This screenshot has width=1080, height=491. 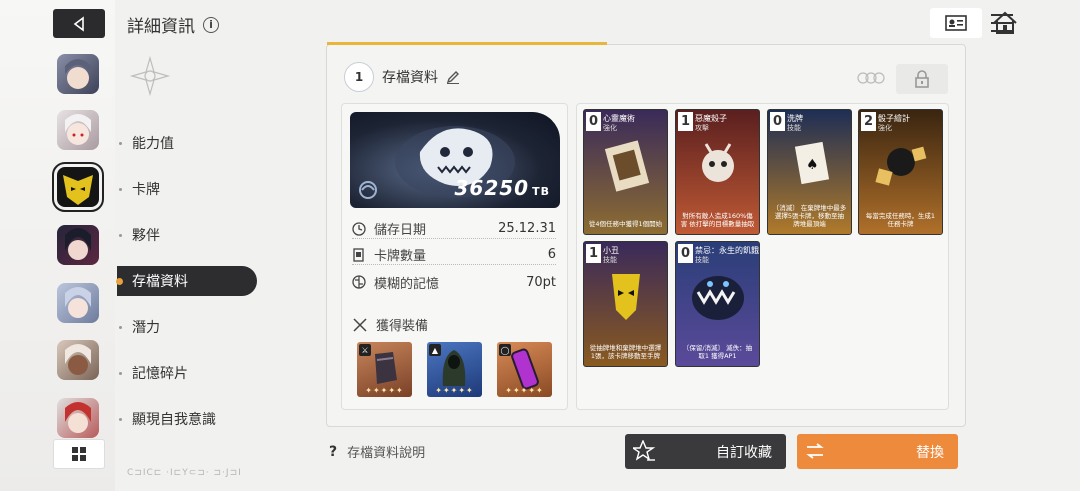 I want to click on storage-unit: TB, so click(x=541, y=191).